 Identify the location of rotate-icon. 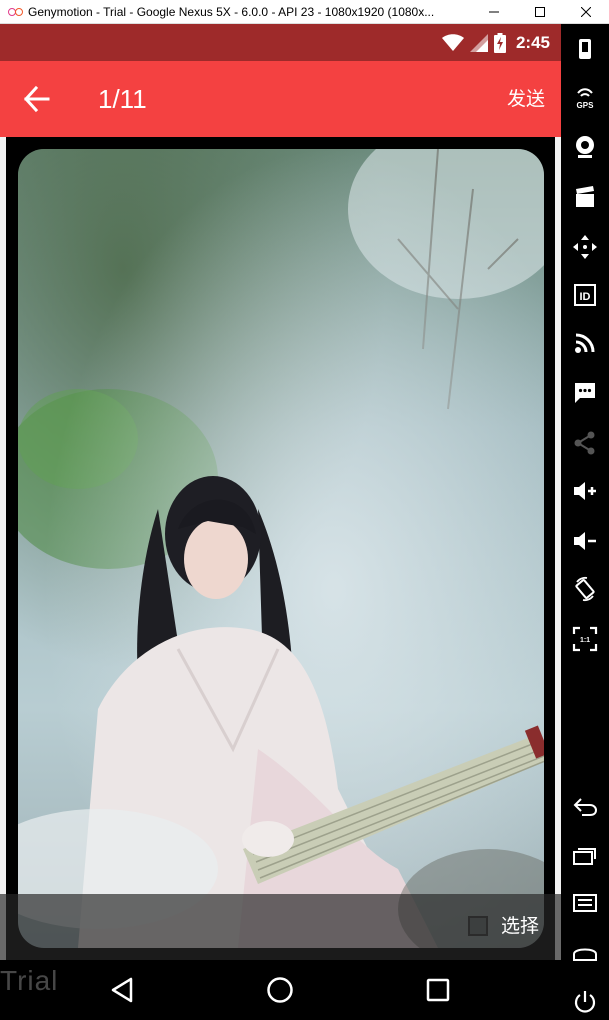
(585, 589).